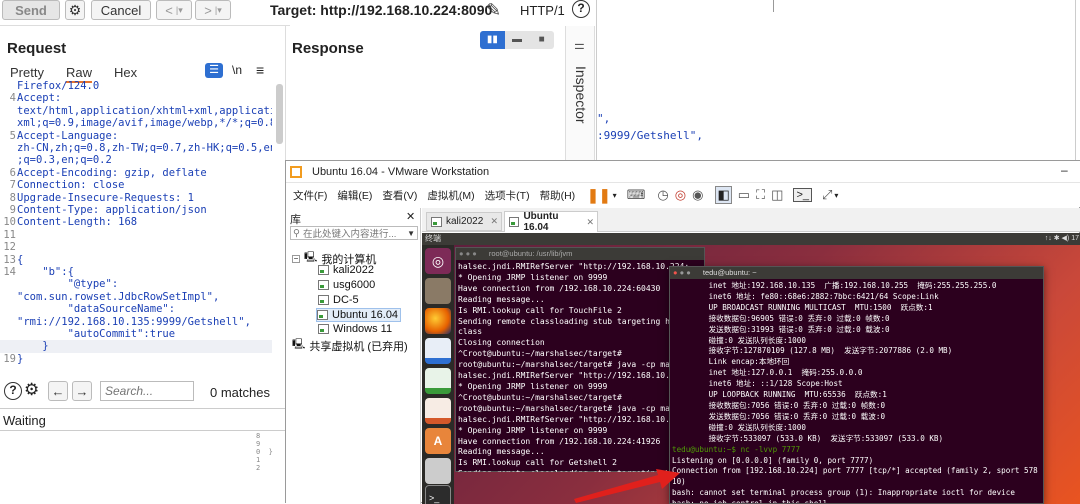 The height and width of the screenshot is (504, 1080). I want to click on layout-stack-icon: ▬, so click(517, 40).